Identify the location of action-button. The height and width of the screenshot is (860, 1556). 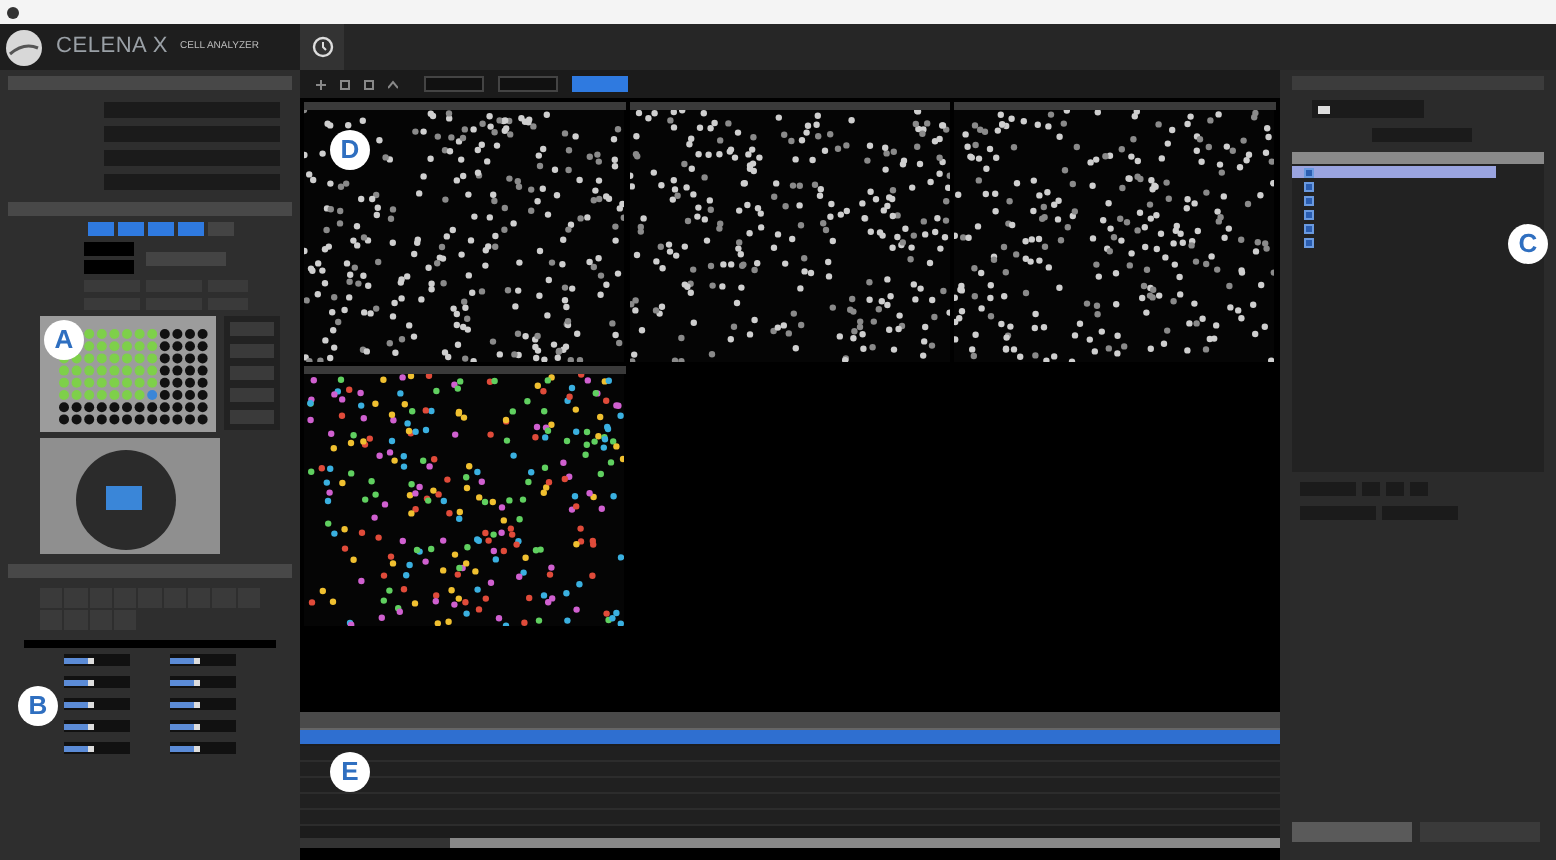
(1352, 832).